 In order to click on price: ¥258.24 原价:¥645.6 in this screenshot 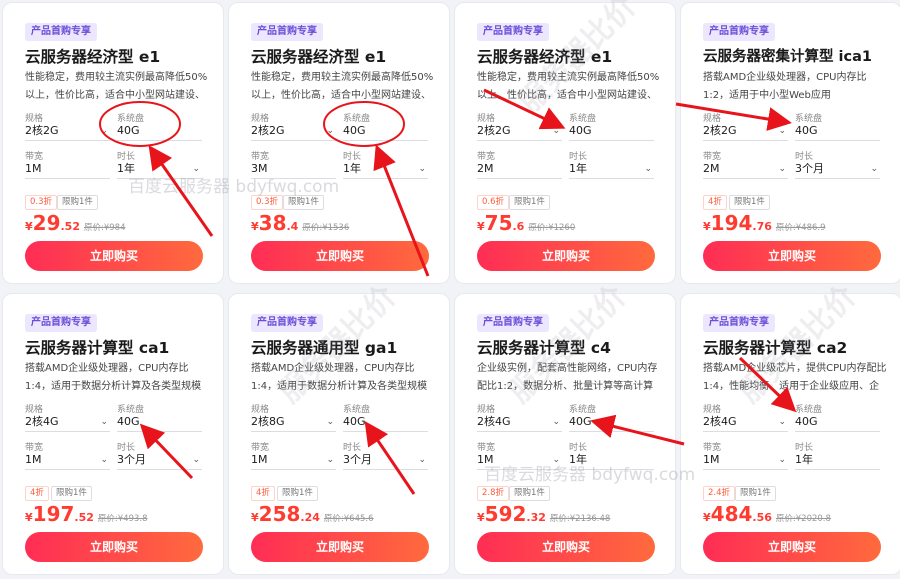, I will do `click(312, 514)`.